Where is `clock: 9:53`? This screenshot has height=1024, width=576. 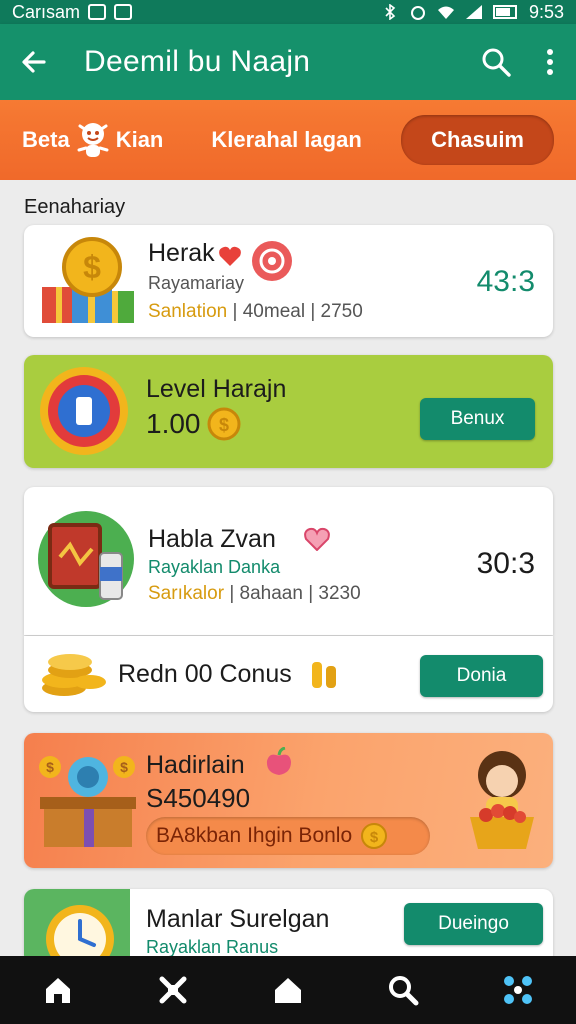 clock: 9:53 is located at coordinates (546, 11).